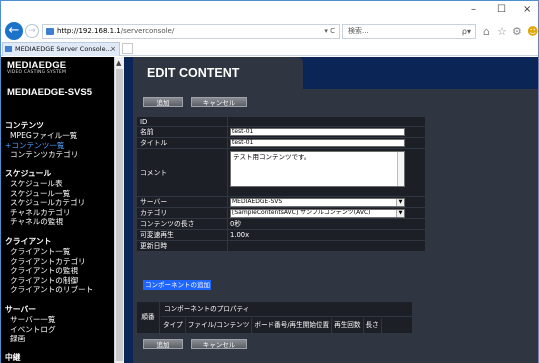  Describe the element at coordinates (257, 201) in the screenshot. I see `server-selected-value: MEDIAEDGE-SVS` at that location.